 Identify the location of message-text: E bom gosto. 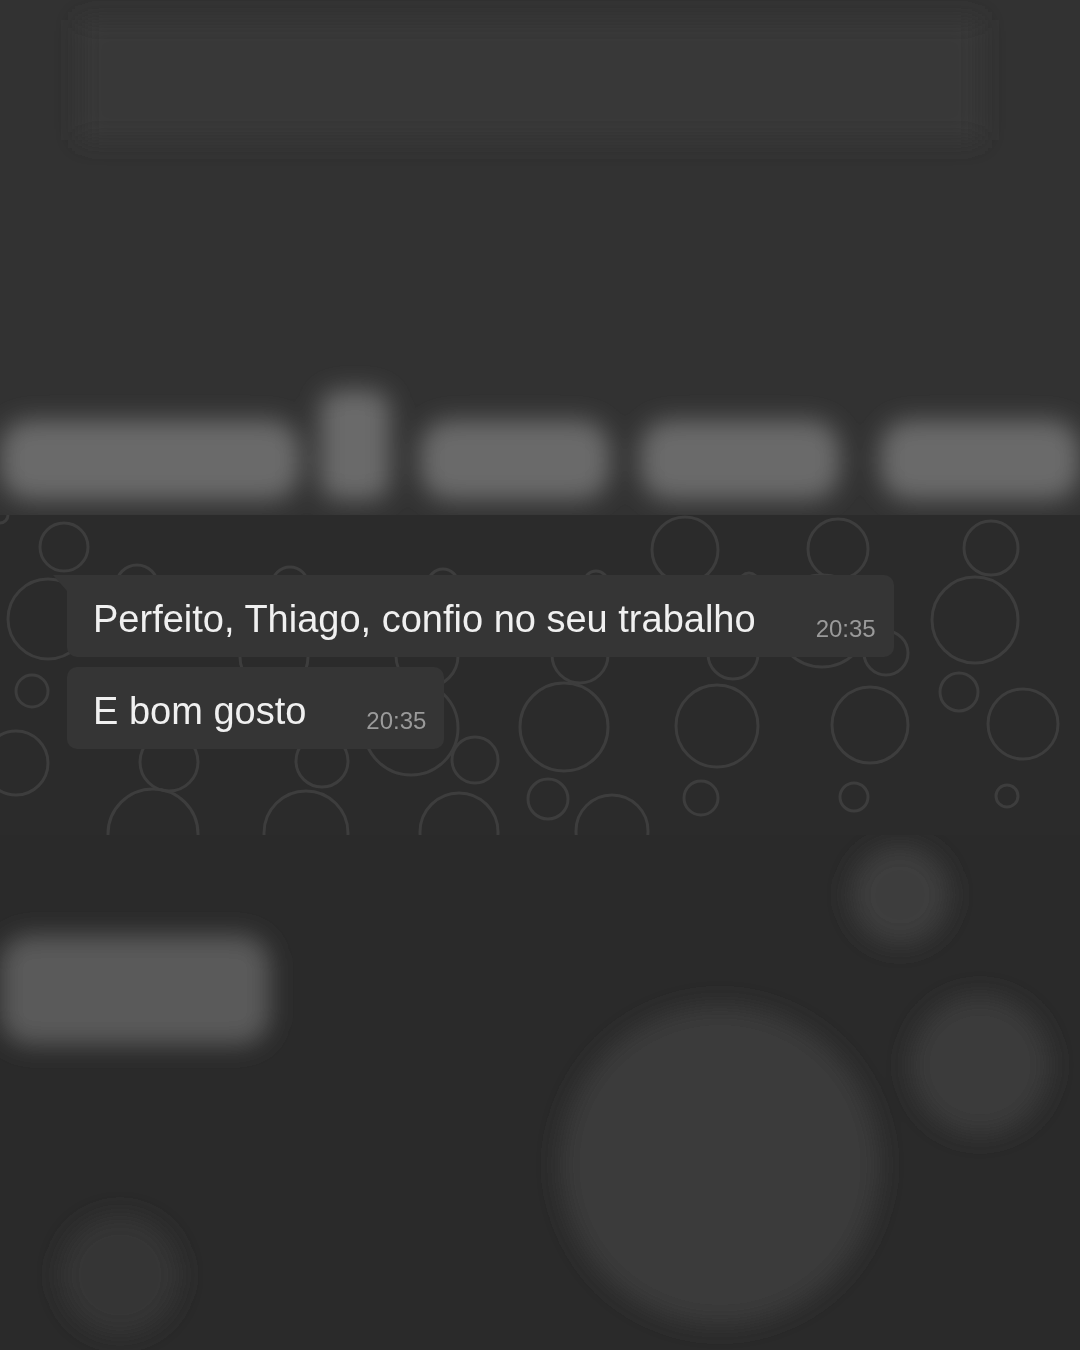
(200, 711).